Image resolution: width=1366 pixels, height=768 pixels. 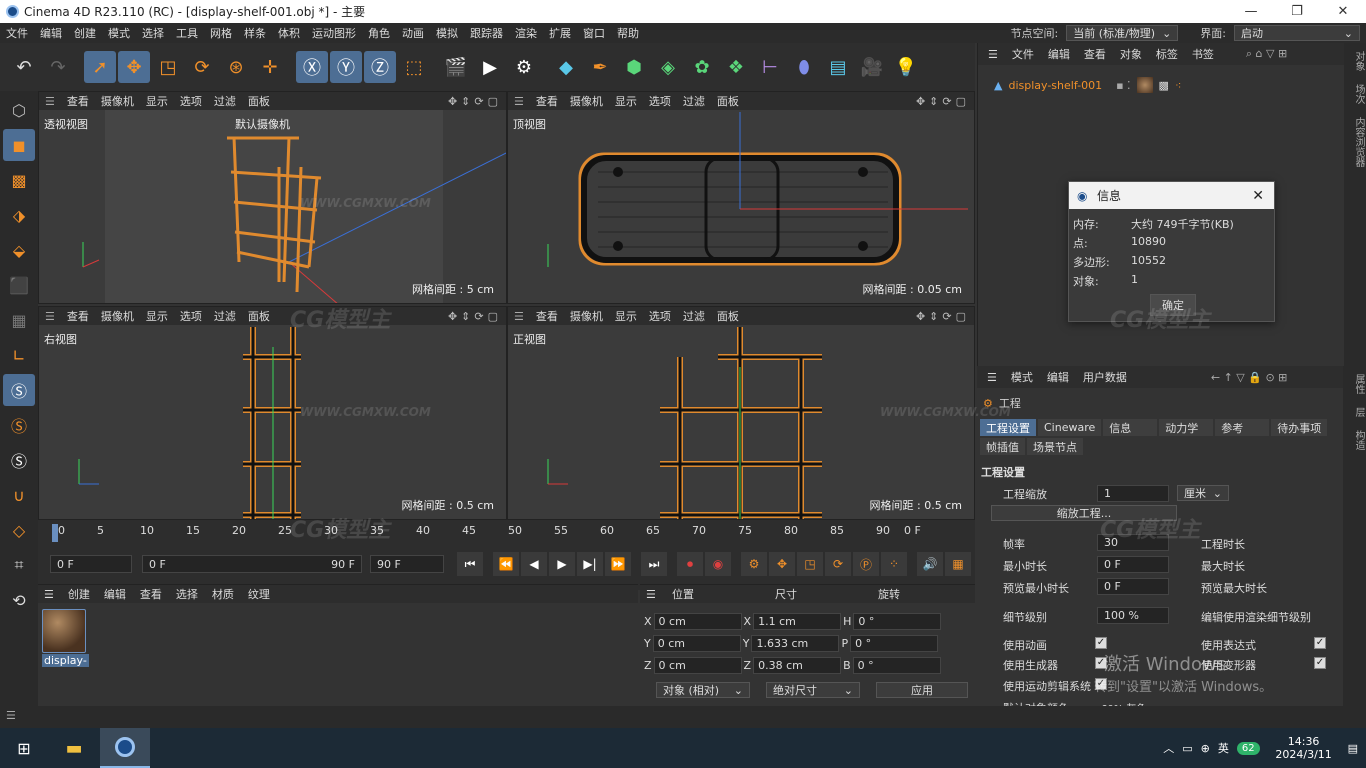 I want to click on tab-dynamics: 动力学, so click(x=1186, y=427).